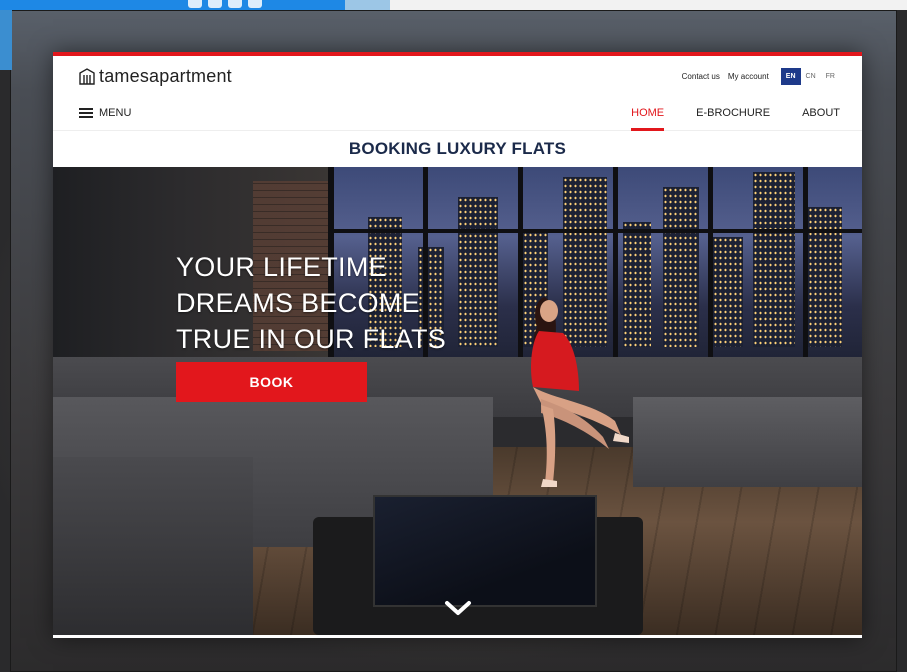 Image resolution: width=907 pixels, height=672 pixels. Describe the element at coordinates (563, 387) in the screenshot. I see `model-figure` at that location.